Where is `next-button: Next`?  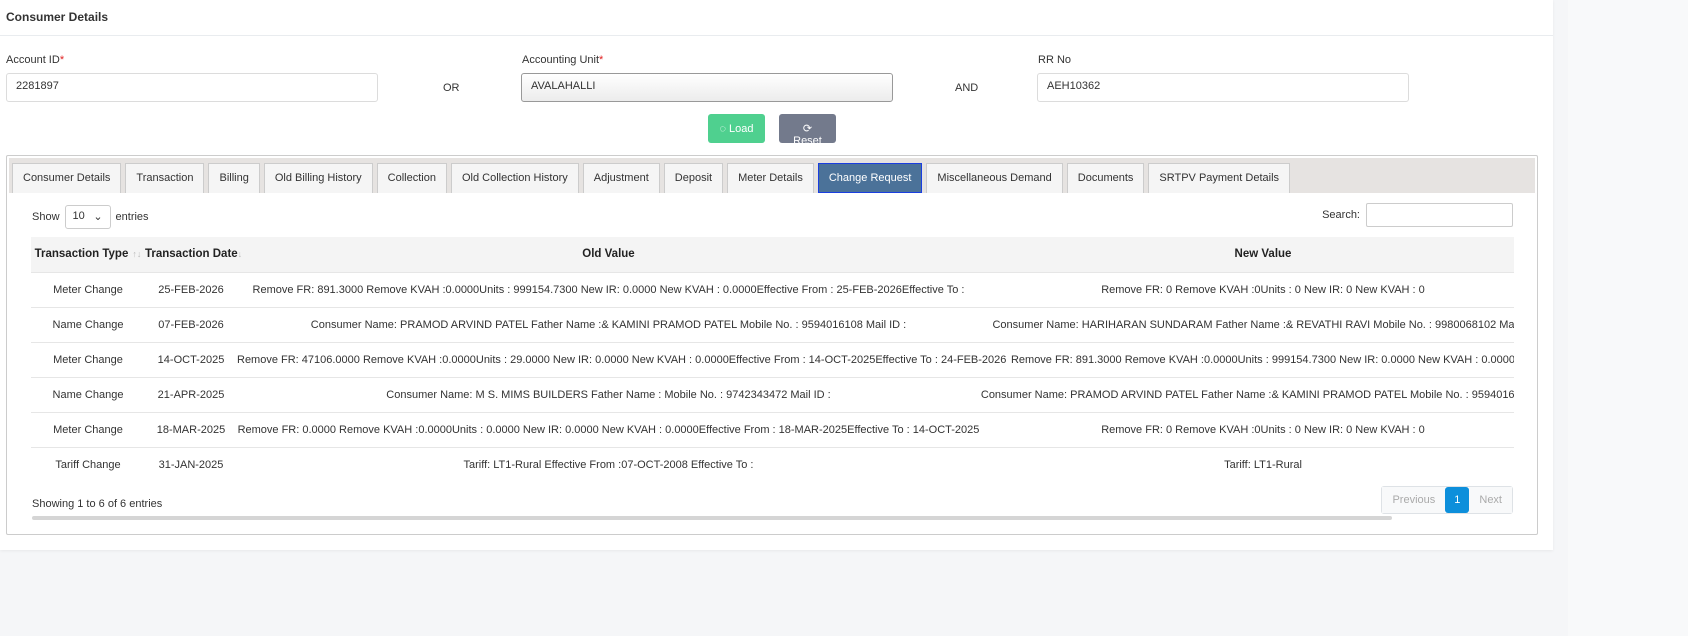 next-button: Next is located at coordinates (1490, 500).